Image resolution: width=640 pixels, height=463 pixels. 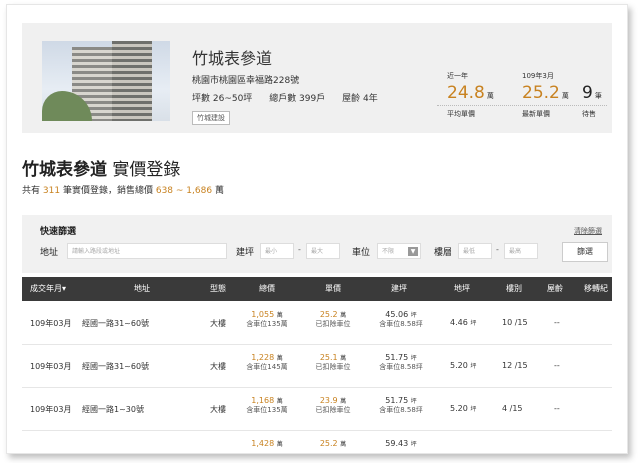 What do you see at coordinates (401, 319) in the screenshot?
I see `row-area: 45.06 坪含車位8.58坪` at bounding box center [401, 319].